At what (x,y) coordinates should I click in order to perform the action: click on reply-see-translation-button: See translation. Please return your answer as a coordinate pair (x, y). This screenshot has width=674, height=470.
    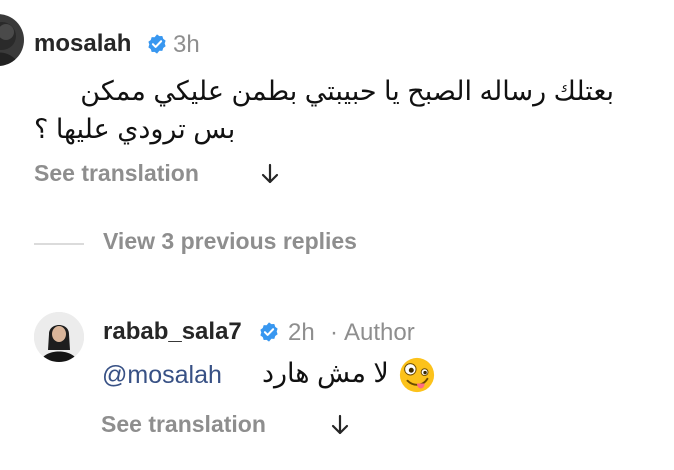
    Looking at the image, I should click on (183, 424).